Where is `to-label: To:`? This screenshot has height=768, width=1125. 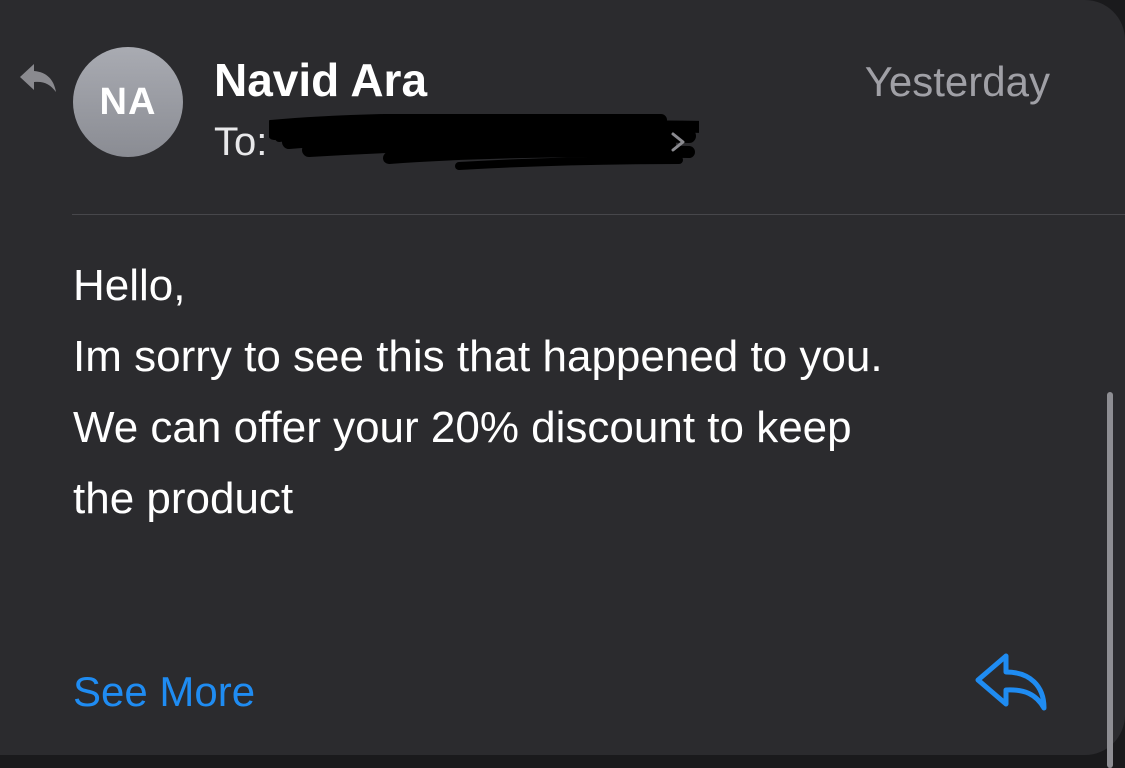 to-label: To: is located at coordinates (241, 142).